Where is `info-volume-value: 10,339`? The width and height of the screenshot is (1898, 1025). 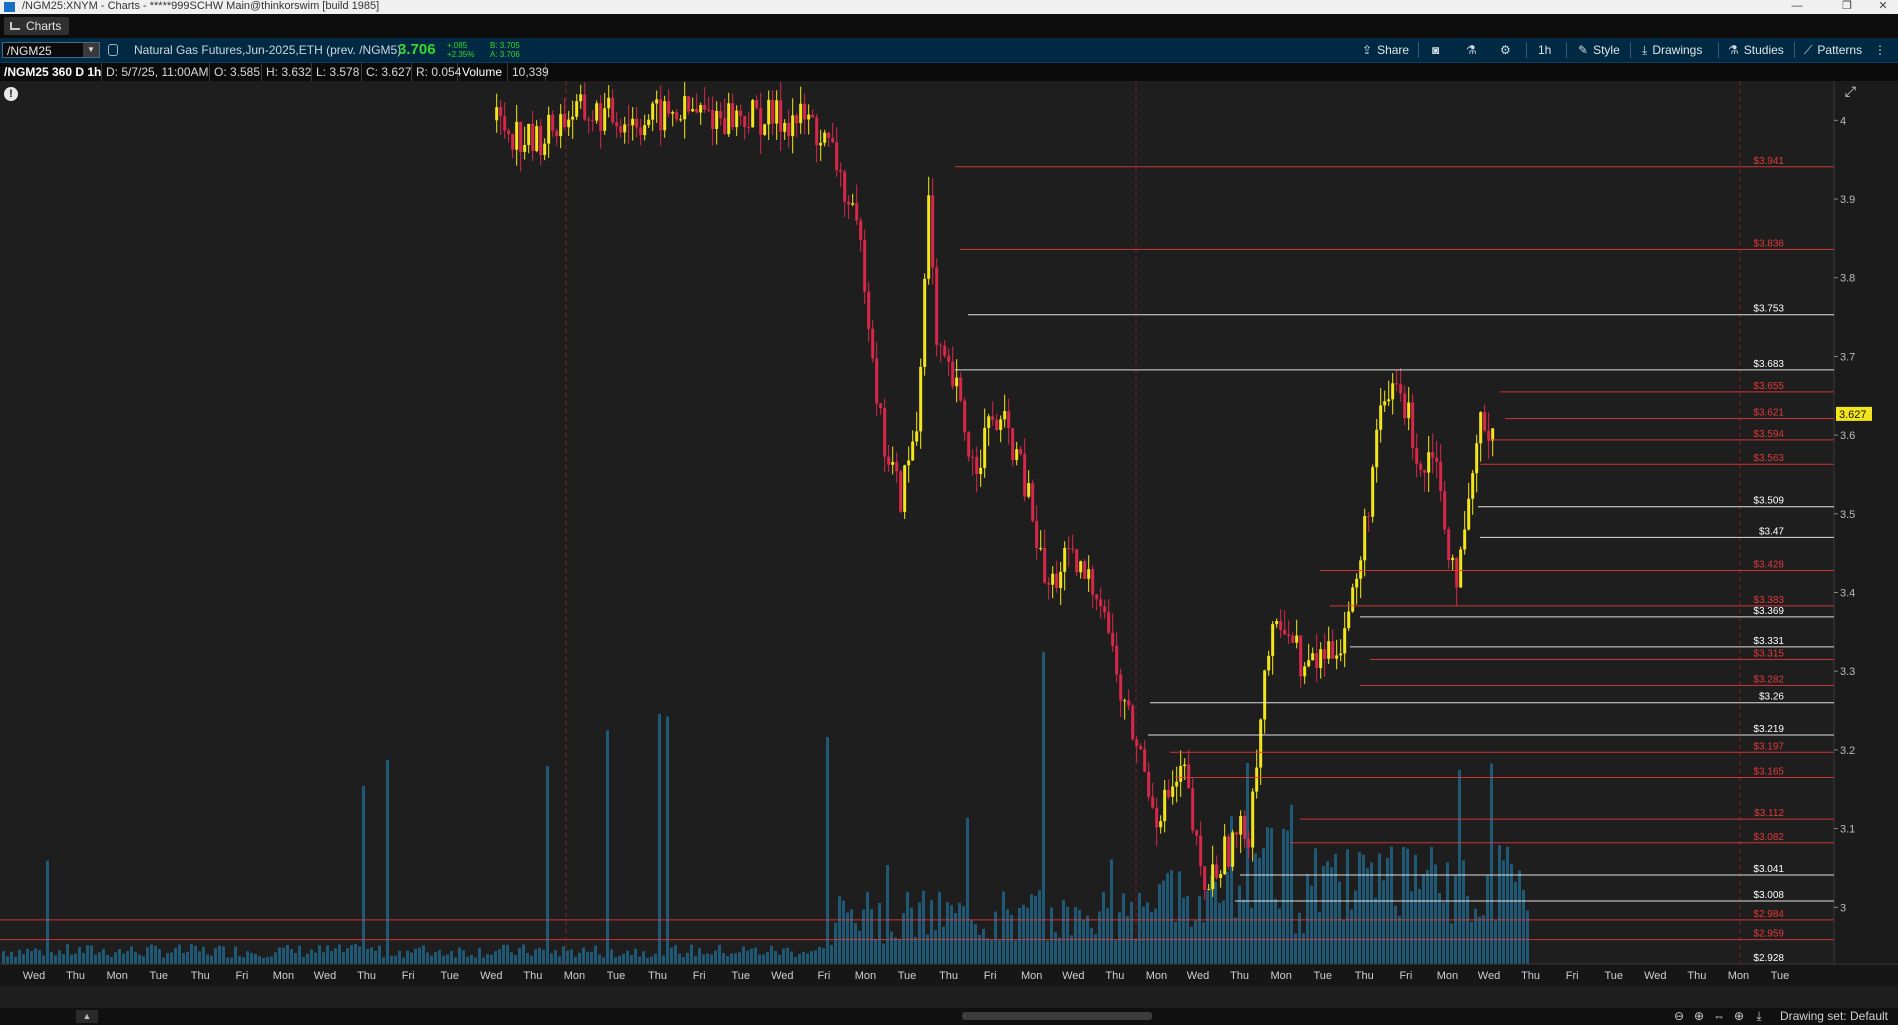
info-volume-value: 10,339 is located at coordinates (528, 72).